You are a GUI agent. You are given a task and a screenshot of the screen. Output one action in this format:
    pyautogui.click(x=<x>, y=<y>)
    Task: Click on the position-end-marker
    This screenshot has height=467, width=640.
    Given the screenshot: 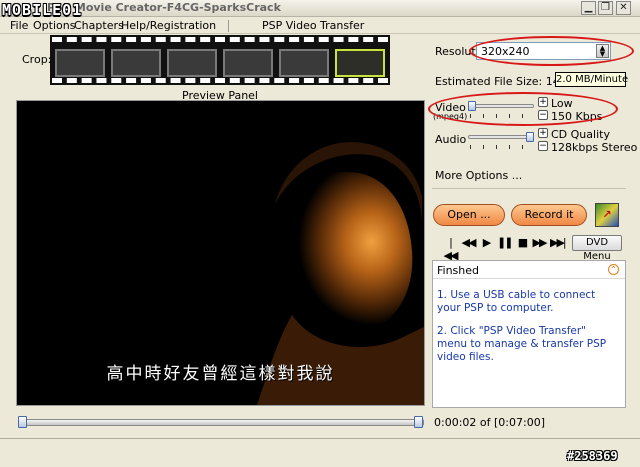 What is the action you would take?
    pyautogui.click(x=418, y=422)
    